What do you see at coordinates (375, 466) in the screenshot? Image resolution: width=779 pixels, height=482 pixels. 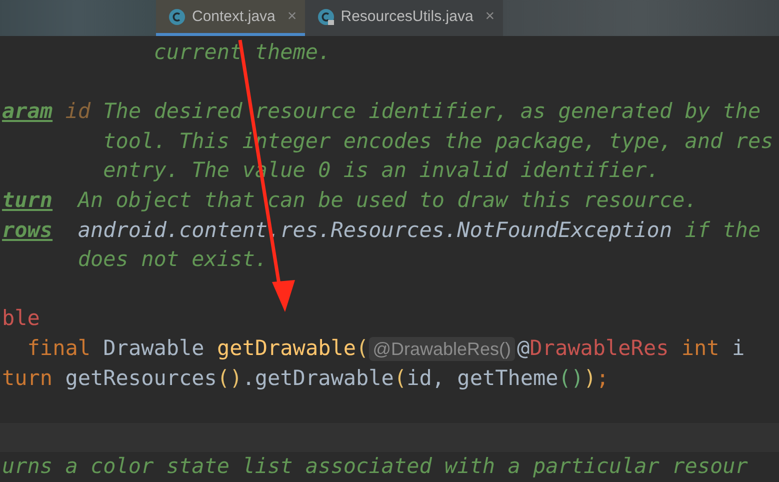 I see `code-comment: urns a color state list associated with a particular resour` at bounding box center [375, 466].